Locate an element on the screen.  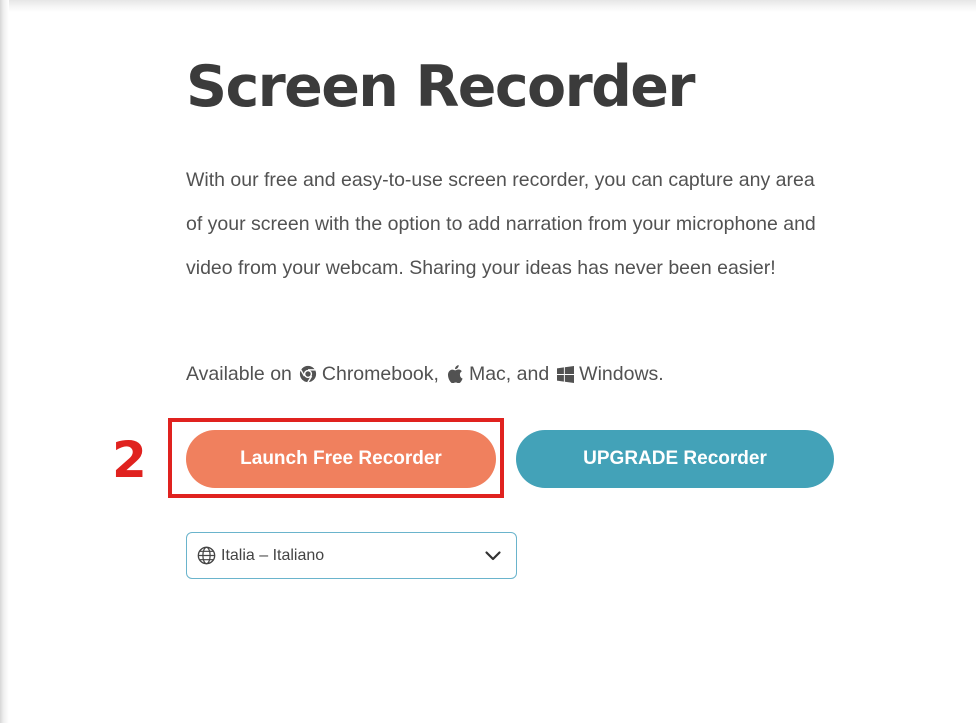
windows-icon is located at coordinates (565, 374).